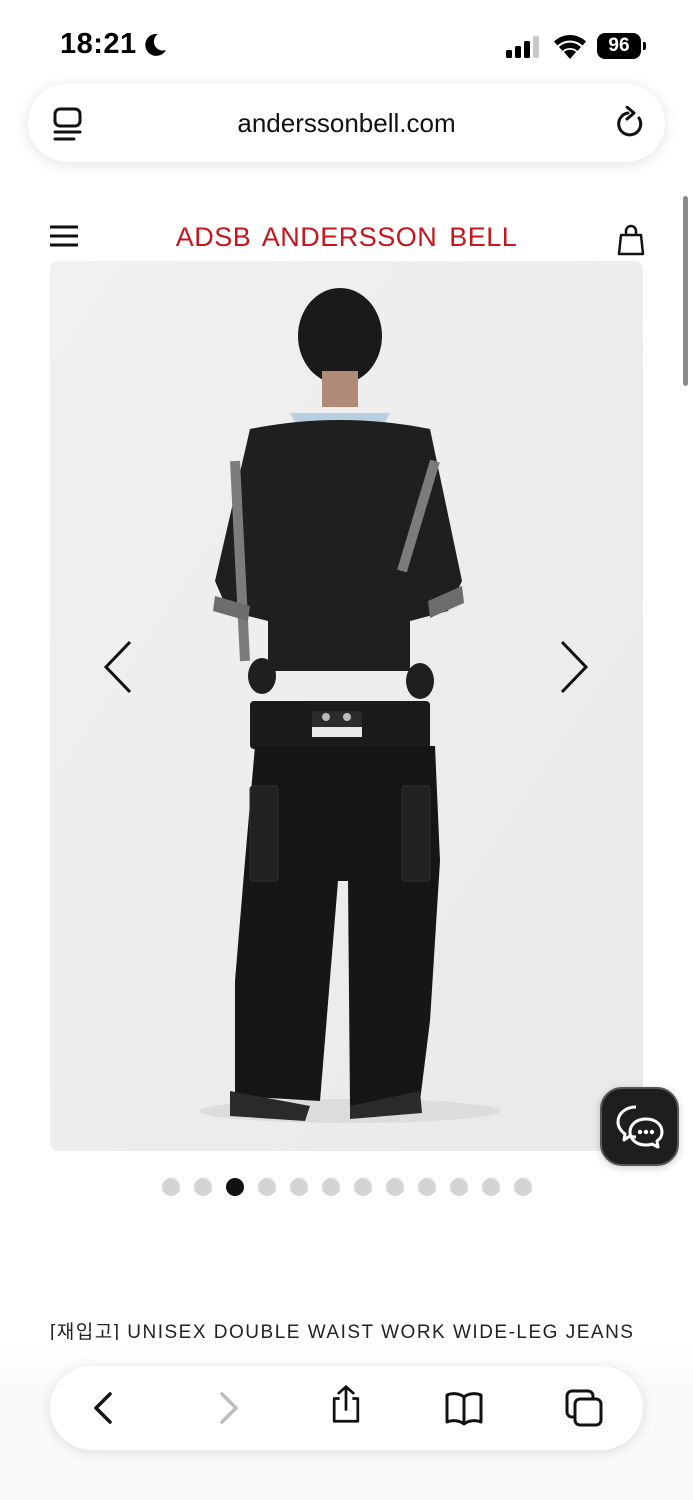 Image resolution: width=693 pixels, height=1500 pixels. What do you see at coordinates (346, 1404) in the screenshot?
I see `share-icon` at bounding box center [346, 1404].